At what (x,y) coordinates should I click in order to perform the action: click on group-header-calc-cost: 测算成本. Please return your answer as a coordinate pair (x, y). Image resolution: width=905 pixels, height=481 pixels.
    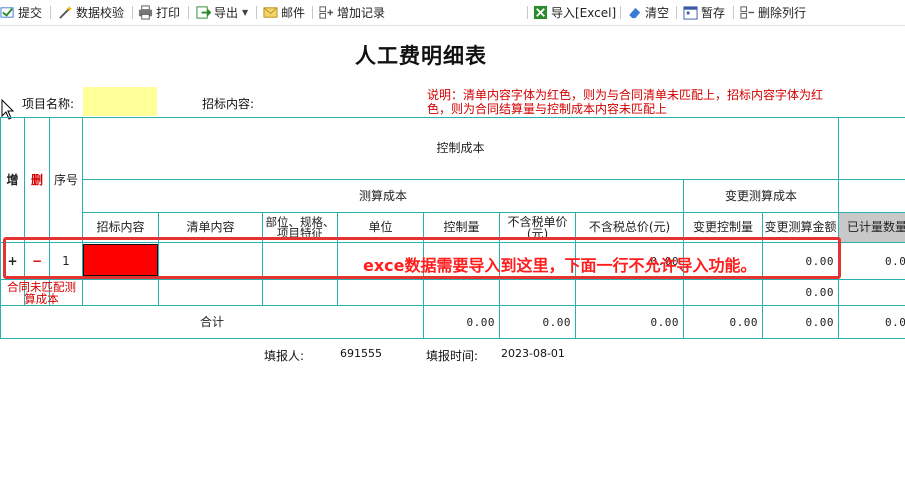
    Looking at the image, I should click on (382, 195).